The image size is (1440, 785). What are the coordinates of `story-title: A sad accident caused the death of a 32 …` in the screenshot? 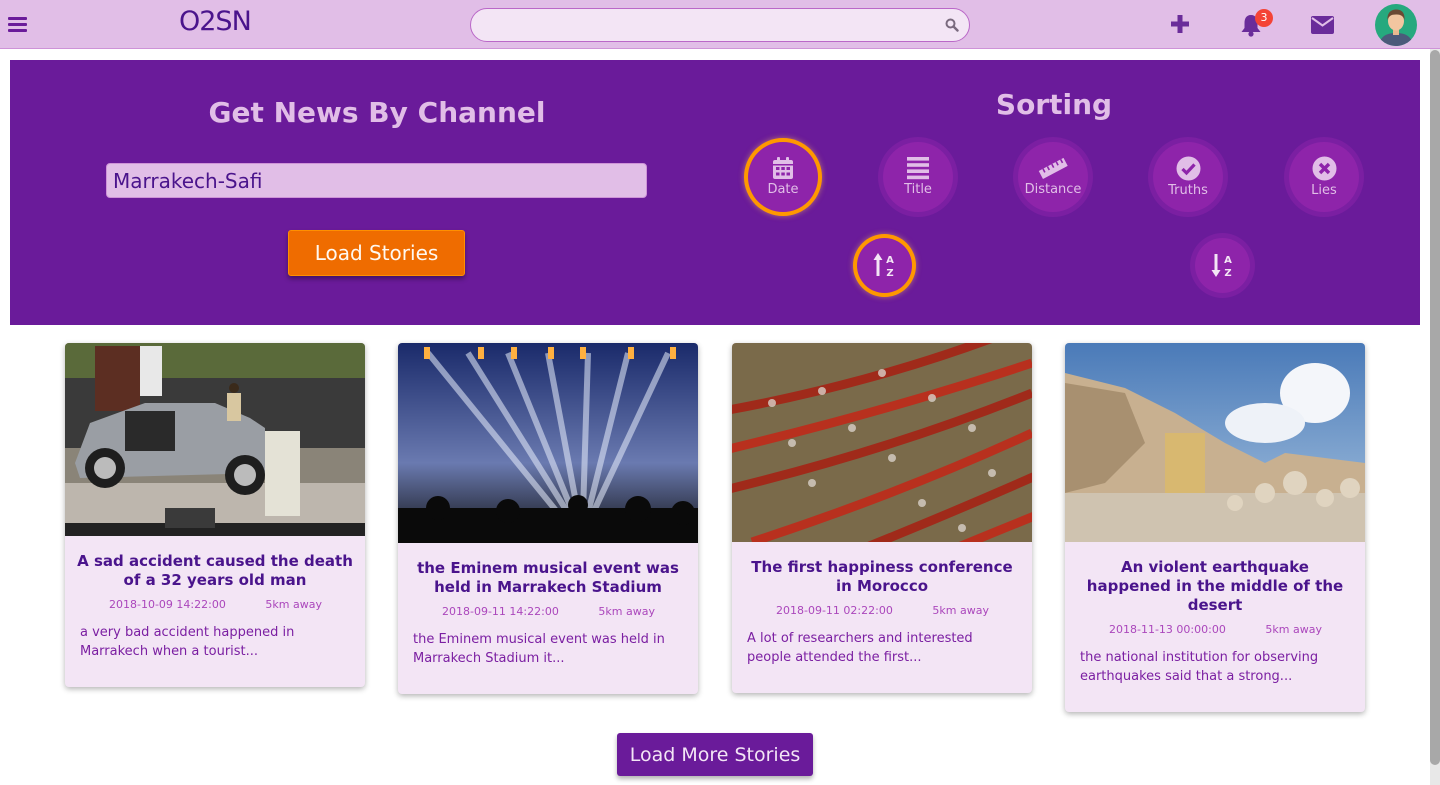 It's located at (215, 571).